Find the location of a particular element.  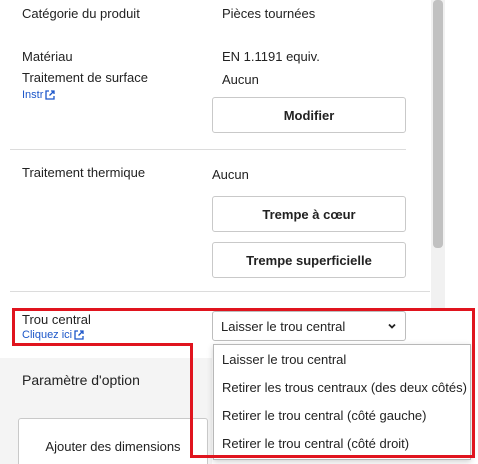

surface-instr-link-text: Instr is located at coordinates (32, 95).